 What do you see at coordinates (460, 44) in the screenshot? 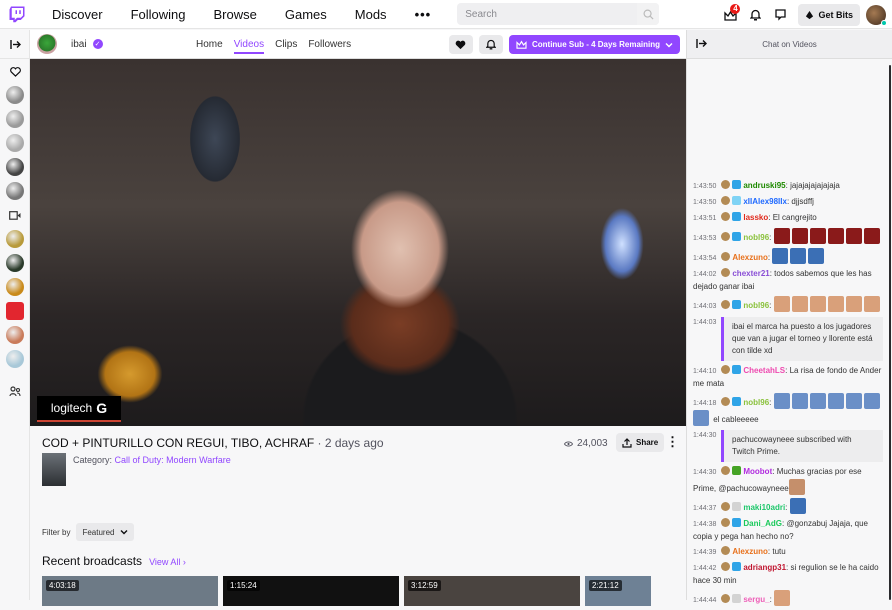
I see `follow-button` at bounding box center [460, 44].